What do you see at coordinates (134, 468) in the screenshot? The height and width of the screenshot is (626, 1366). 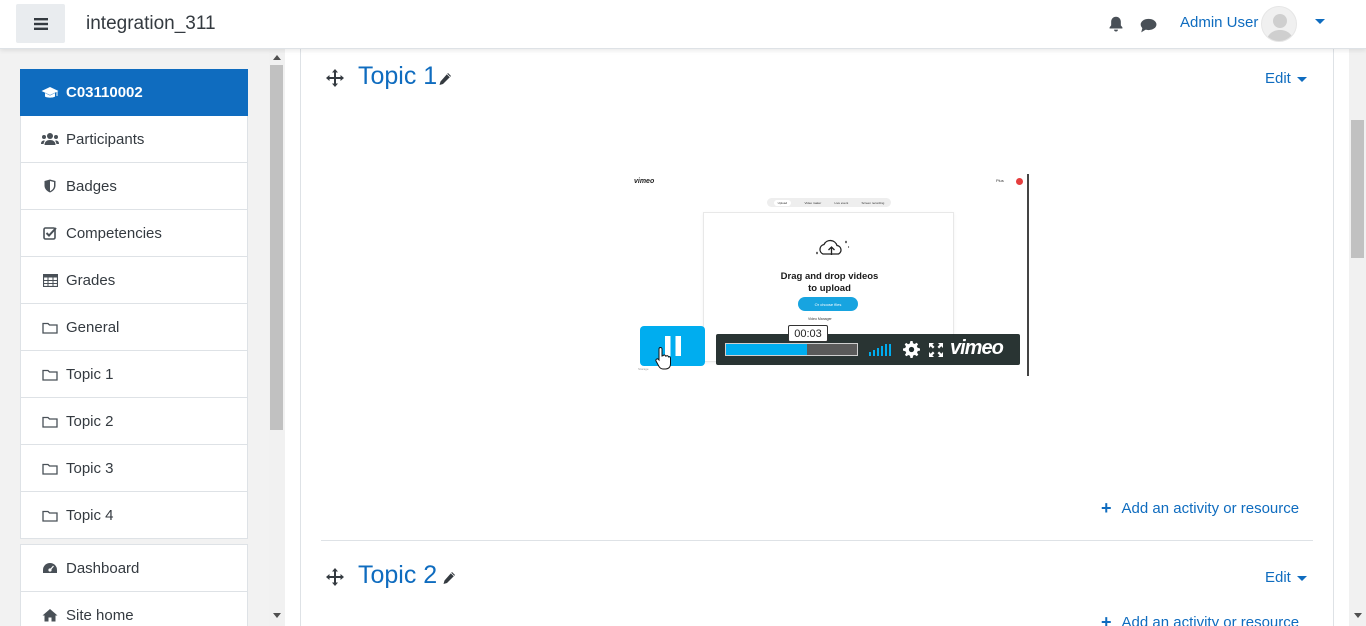 I see `sidebar-item-topic-3: Topic 3` at bounding box center [134, 468].